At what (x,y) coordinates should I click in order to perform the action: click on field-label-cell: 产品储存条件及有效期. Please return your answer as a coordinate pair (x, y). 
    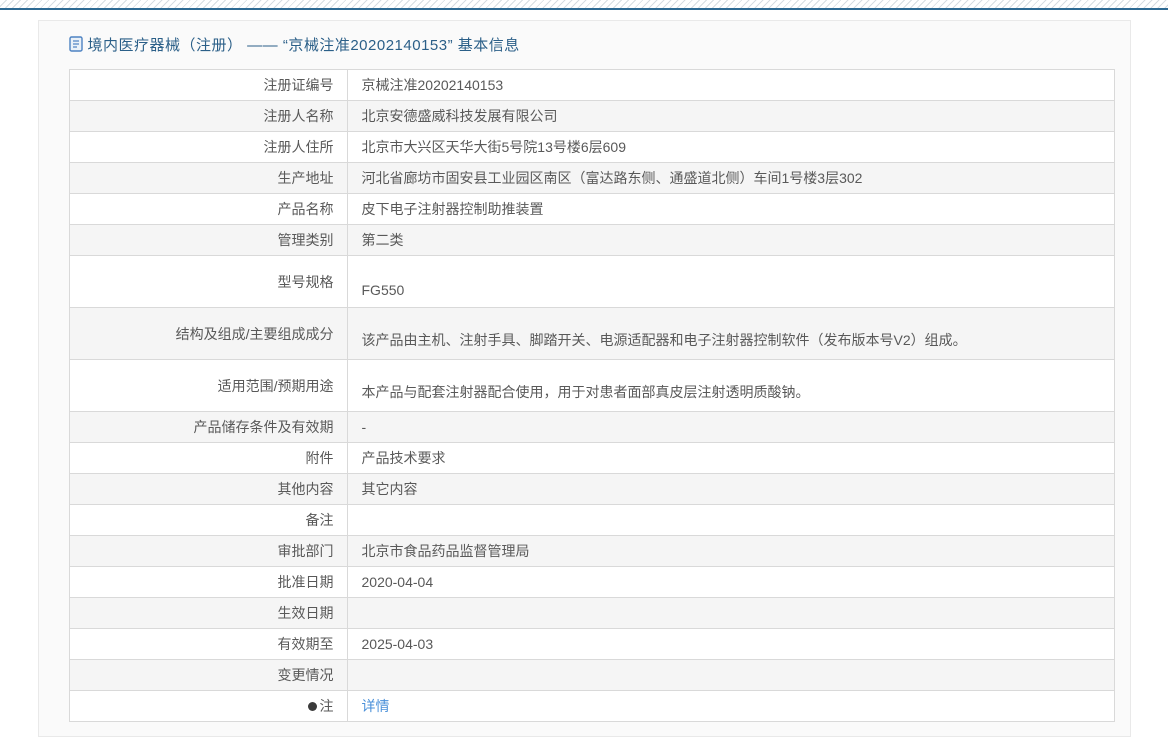
    Looking at the image, I should click on (209, 427).